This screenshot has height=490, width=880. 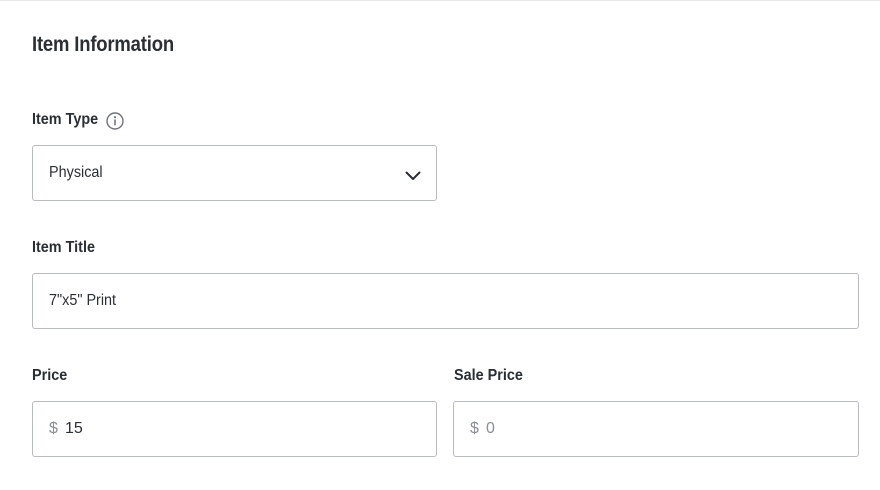 What do you see at coordinates (234, 173) in the screenshot?
I see `item-type-select: Physical` at bounding box center [234, 173].